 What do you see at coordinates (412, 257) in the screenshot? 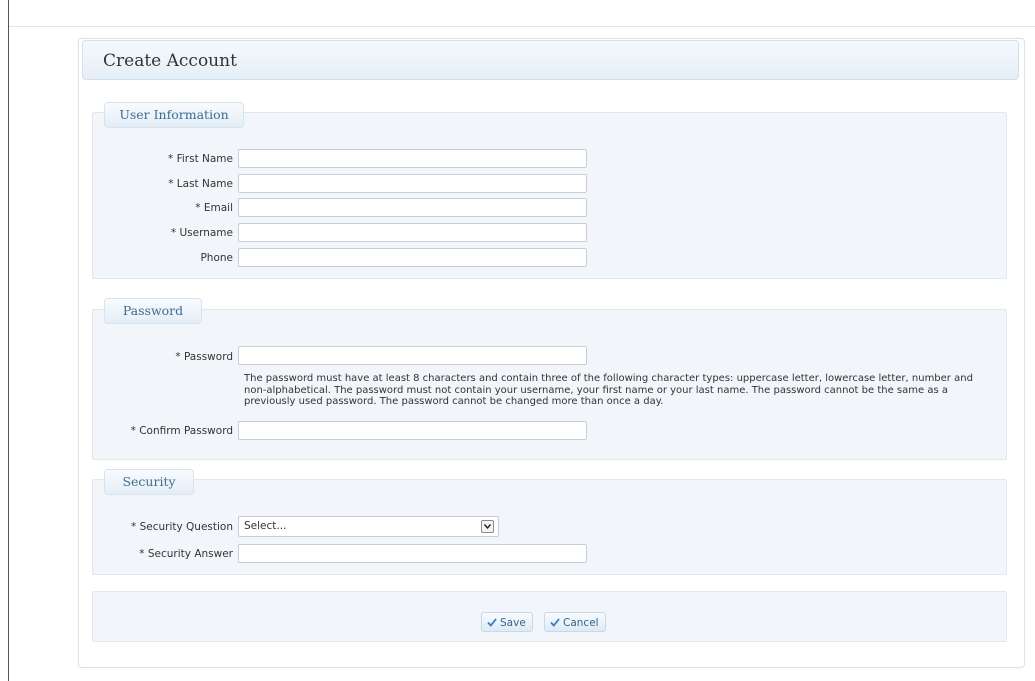
I see `phone-field` at bounding box center [412, 257].